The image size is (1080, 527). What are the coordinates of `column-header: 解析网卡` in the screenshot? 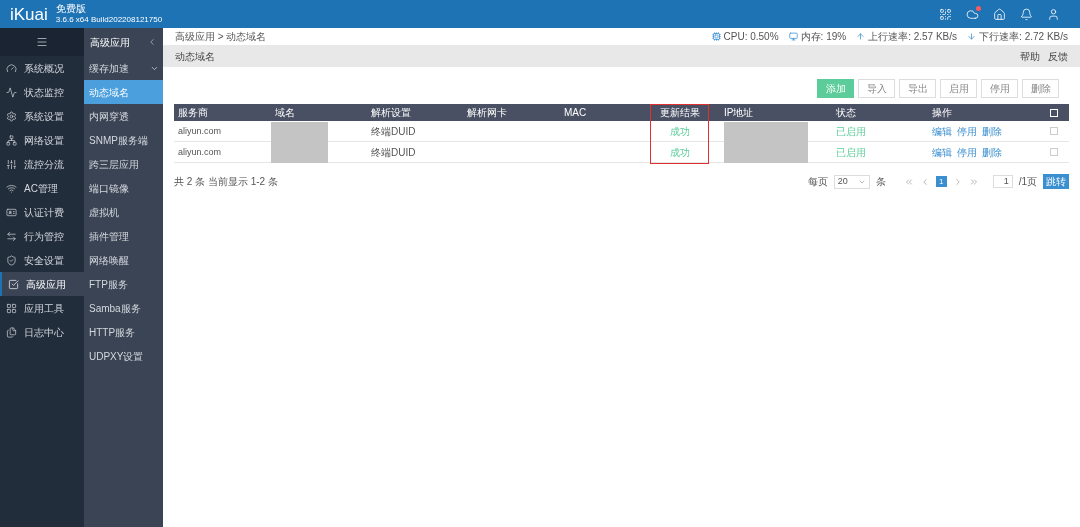 It's located at (487, 112).